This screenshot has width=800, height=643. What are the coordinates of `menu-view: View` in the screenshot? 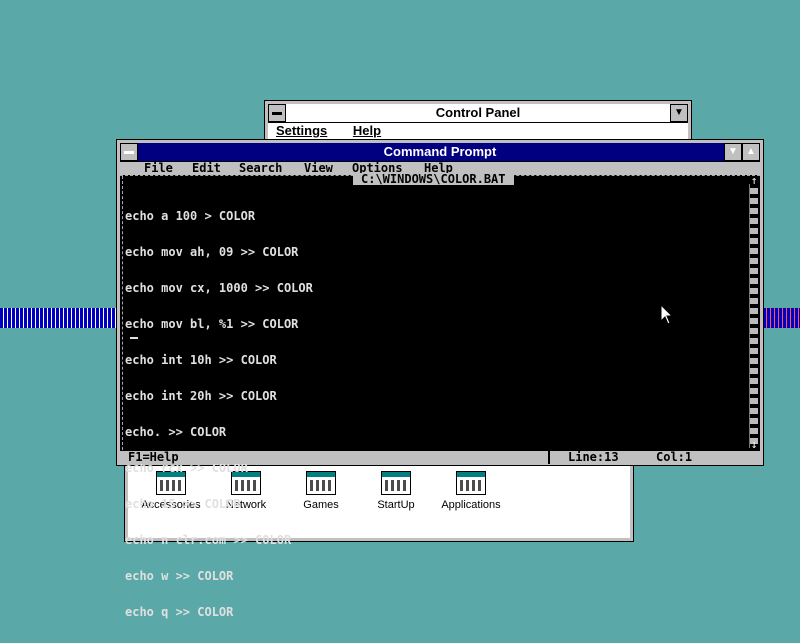 It's located at (318, 168).